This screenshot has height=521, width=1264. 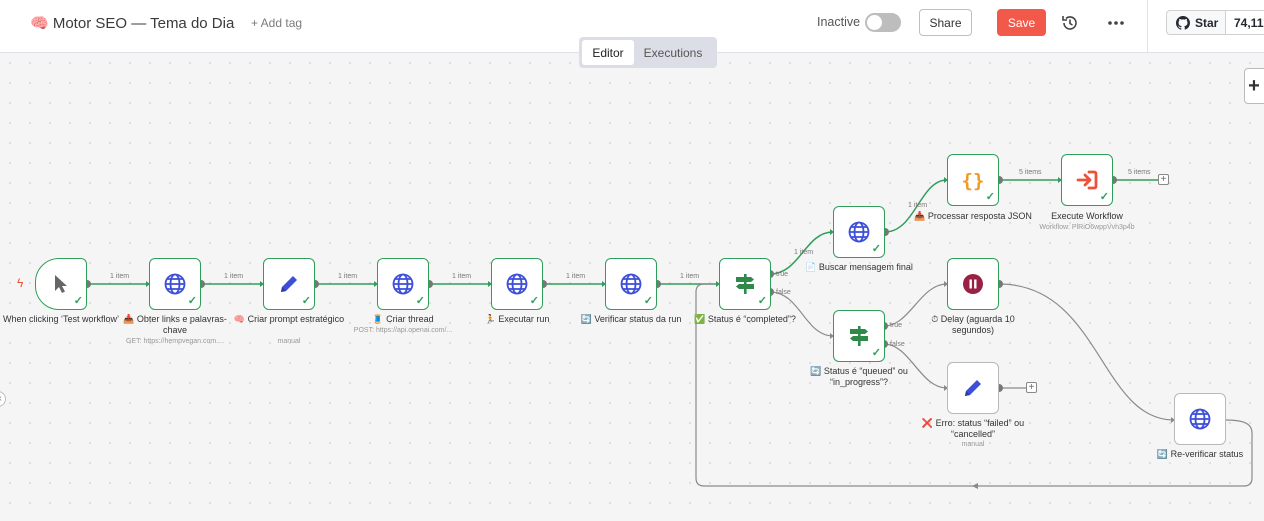 I want to click on mode-tabs: Editor Executions, so click(x=648, y=52).